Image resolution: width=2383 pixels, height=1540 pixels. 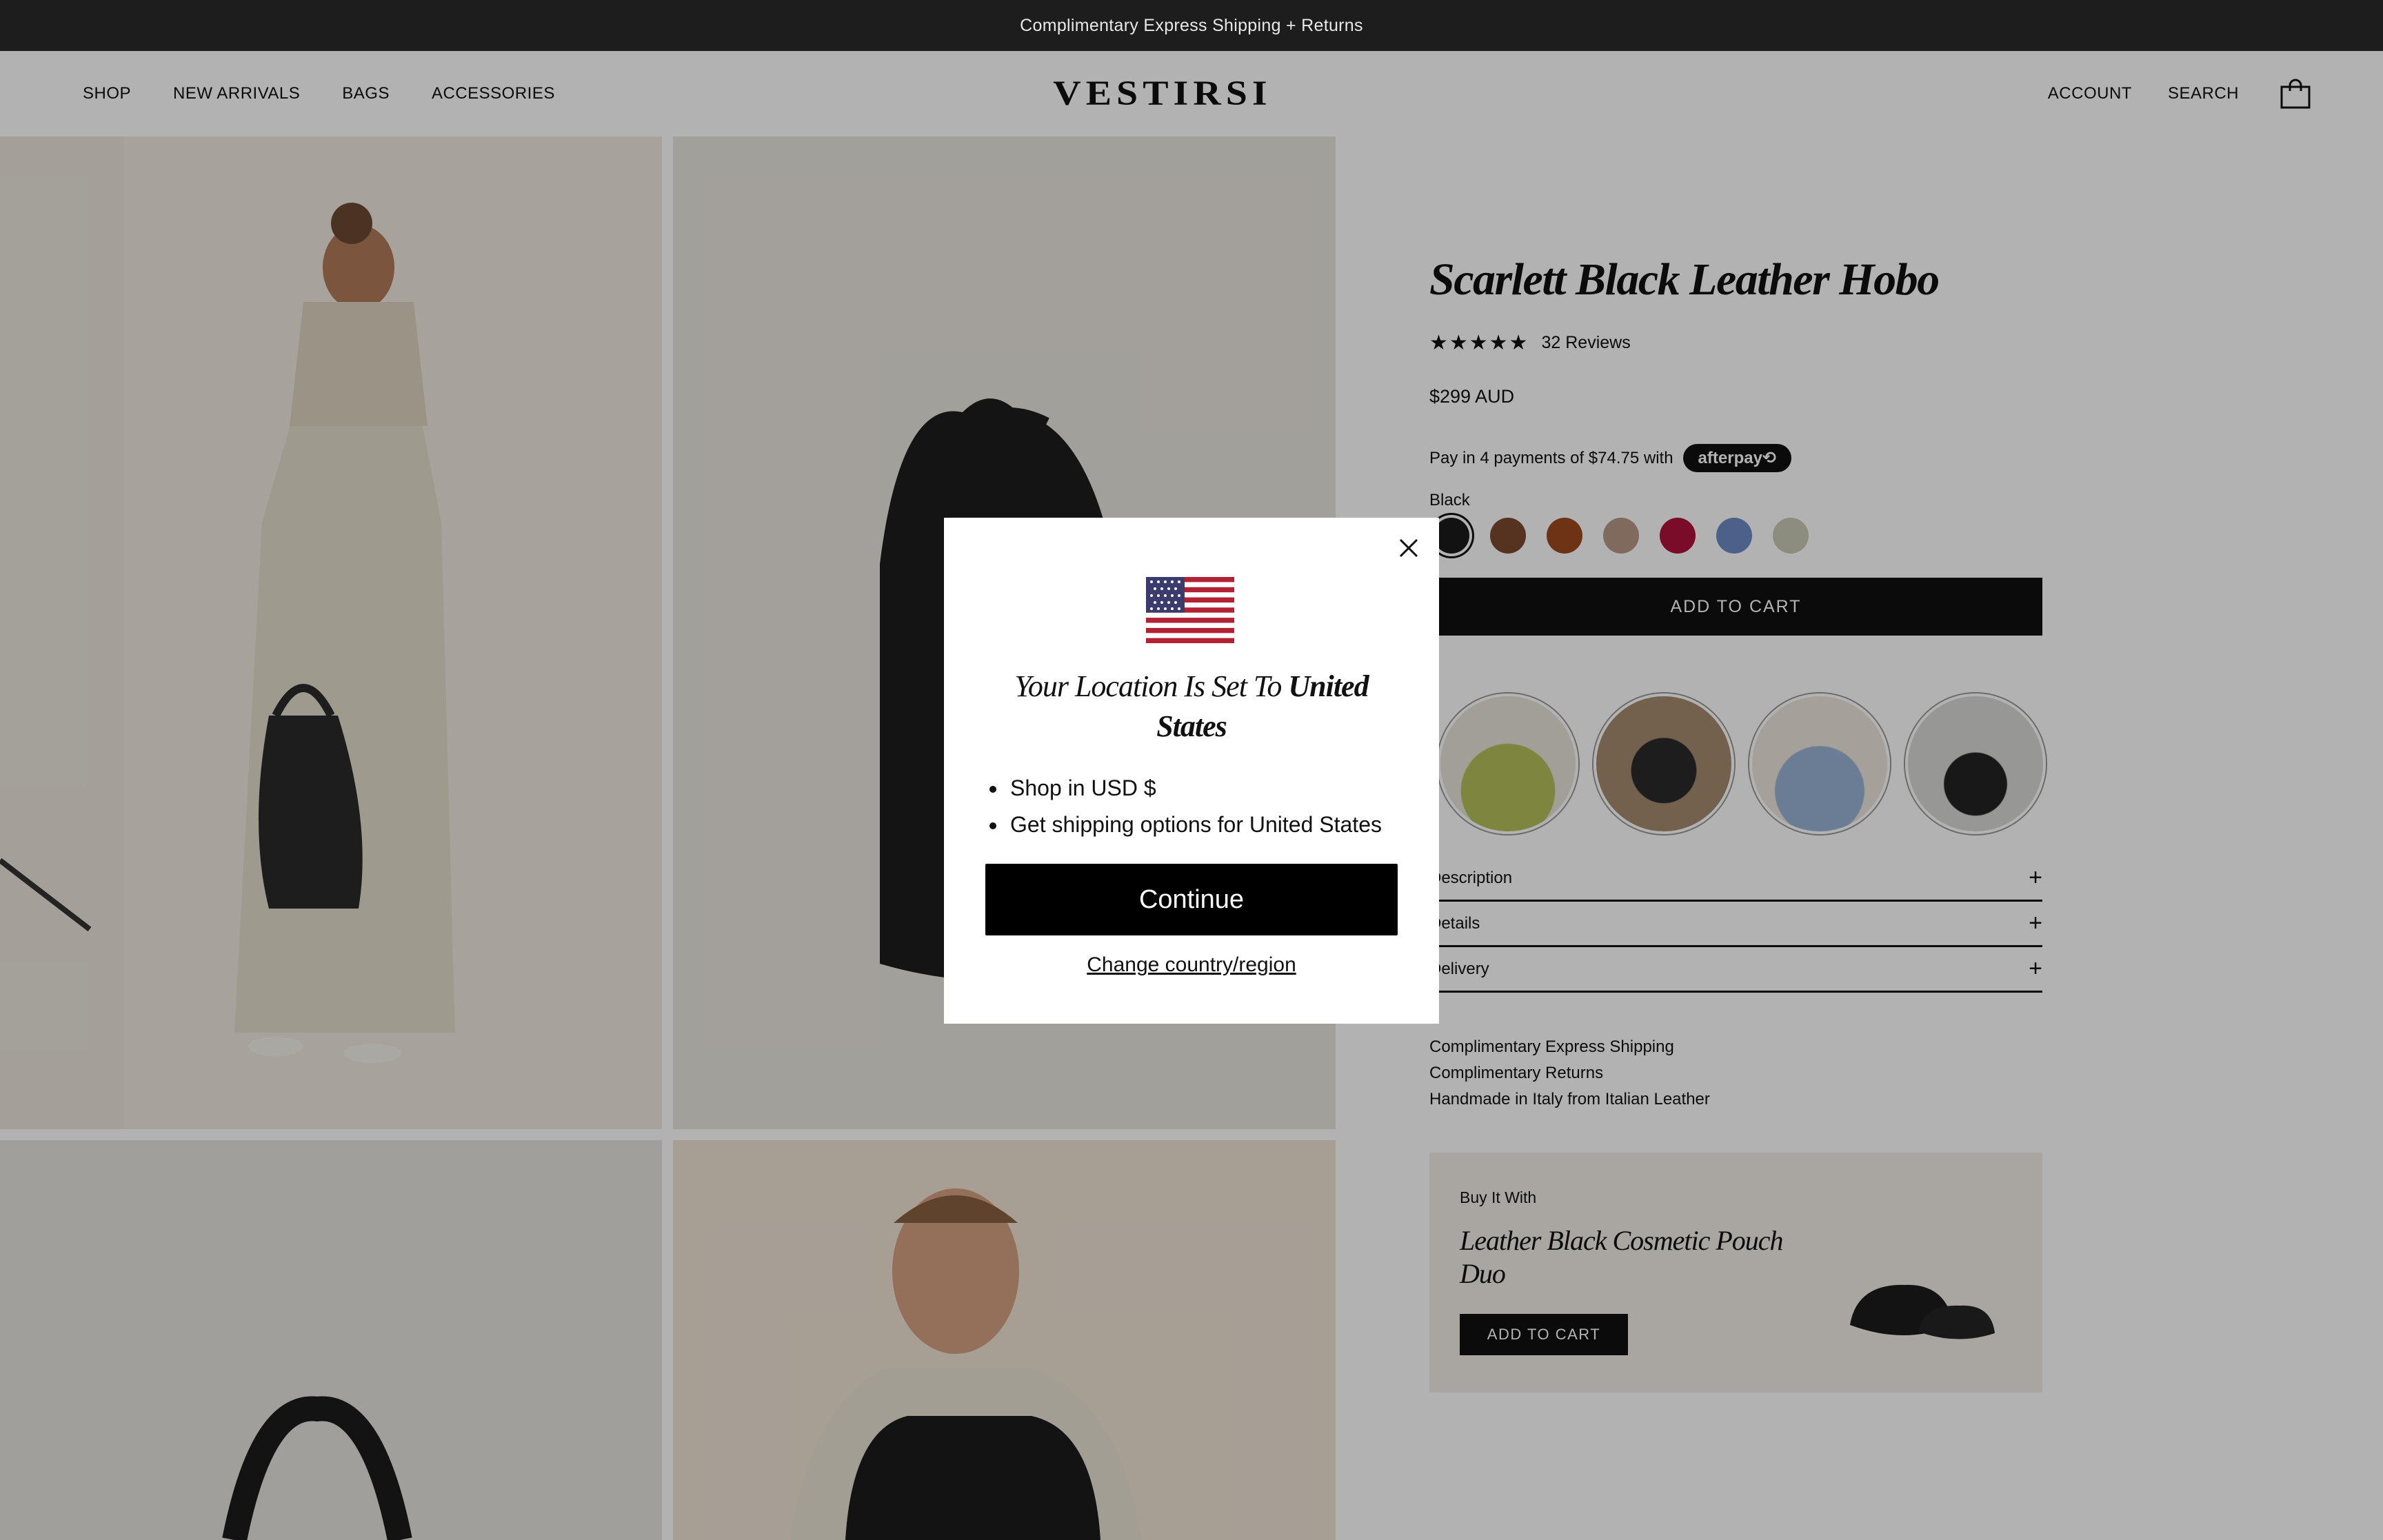 I want to click on modal-bullet-shipping: Get shipping options for United States, so click(x=1194, y=825).